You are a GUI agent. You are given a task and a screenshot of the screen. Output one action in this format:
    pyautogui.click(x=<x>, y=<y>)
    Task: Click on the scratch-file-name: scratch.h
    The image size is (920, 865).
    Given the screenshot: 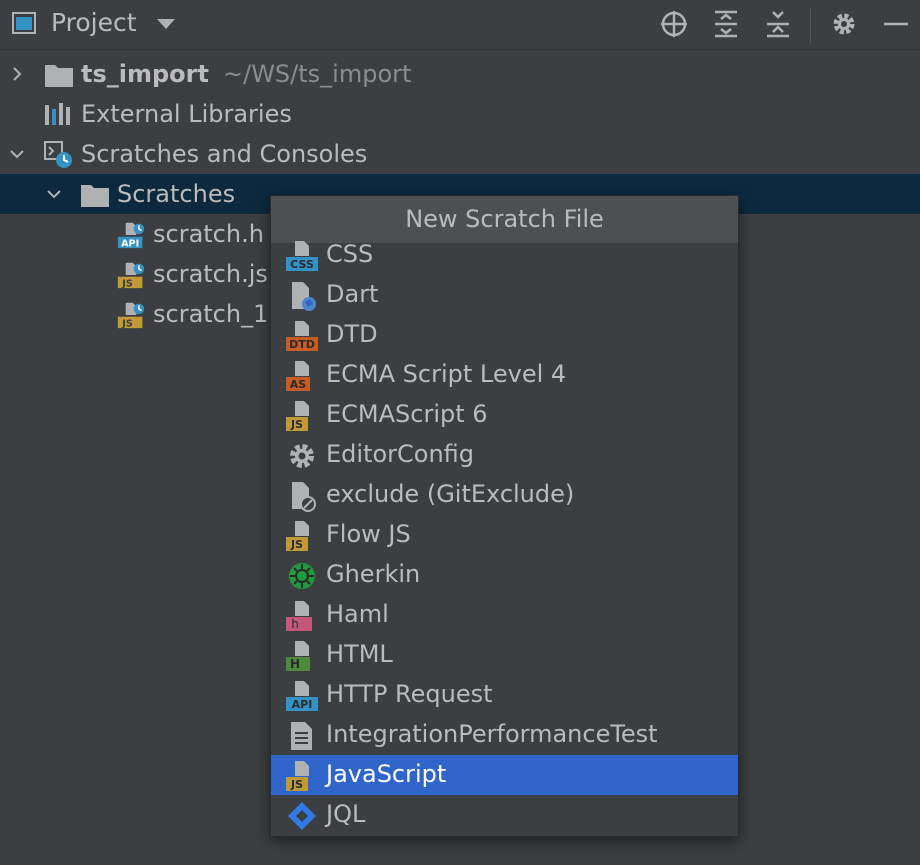 What is the action you would take?
    pyautogui.click(x=208, y=234)
    